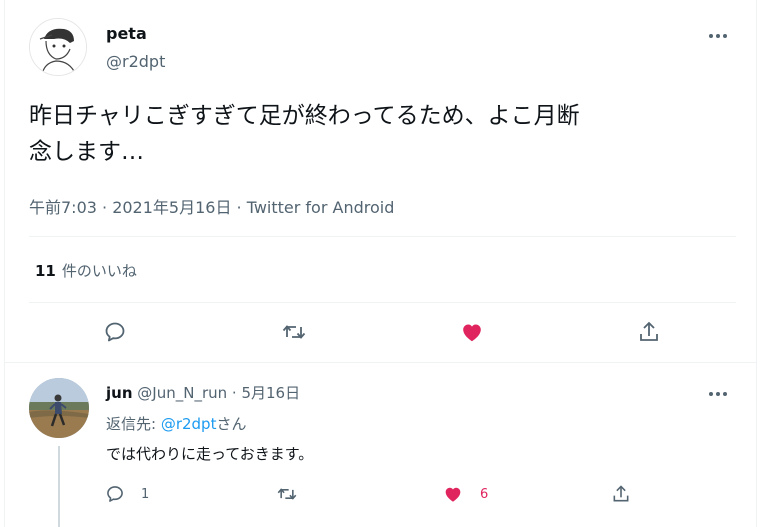 The image size is (761, 527). I want to click on likes-summary: 11 件のいいね, so click(86, 270).